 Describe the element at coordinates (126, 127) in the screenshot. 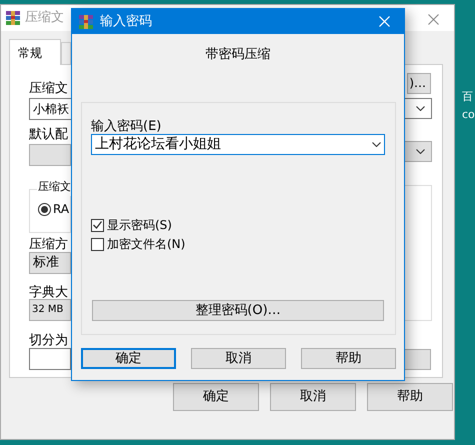

I see `field-label: 输入密码(E)` at that location.